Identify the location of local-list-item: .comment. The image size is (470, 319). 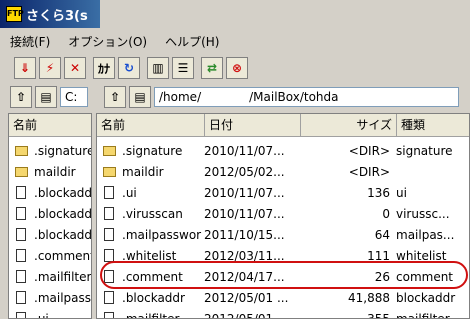
(50, 255).